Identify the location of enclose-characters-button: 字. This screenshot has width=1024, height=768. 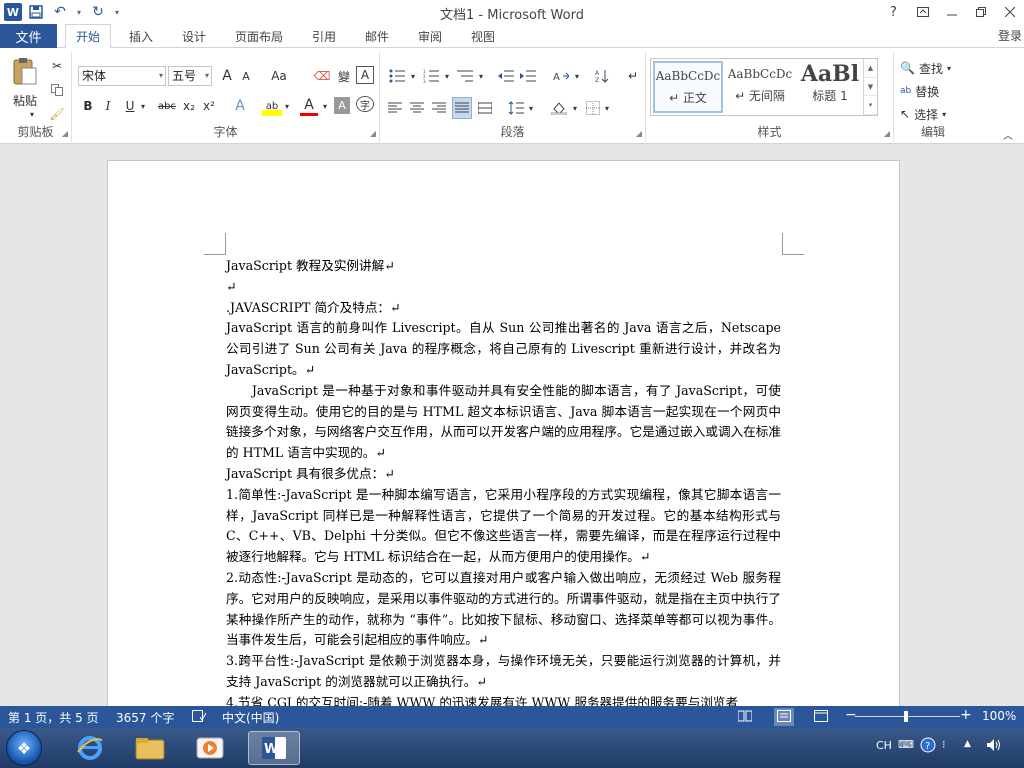
(365, 104).